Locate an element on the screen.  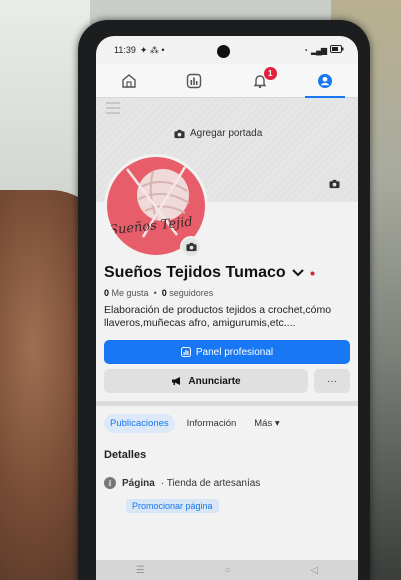
name-row: Sueños Tejidos Tumaco is located at coordinates (227, 273).